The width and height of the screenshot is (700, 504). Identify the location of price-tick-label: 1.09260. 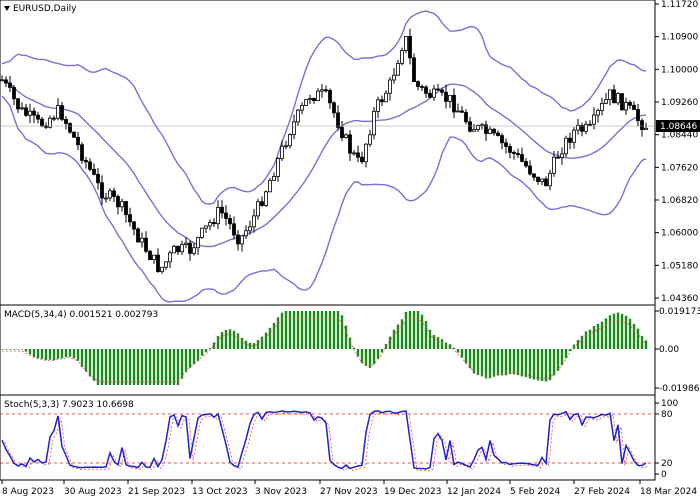
(679, 103).